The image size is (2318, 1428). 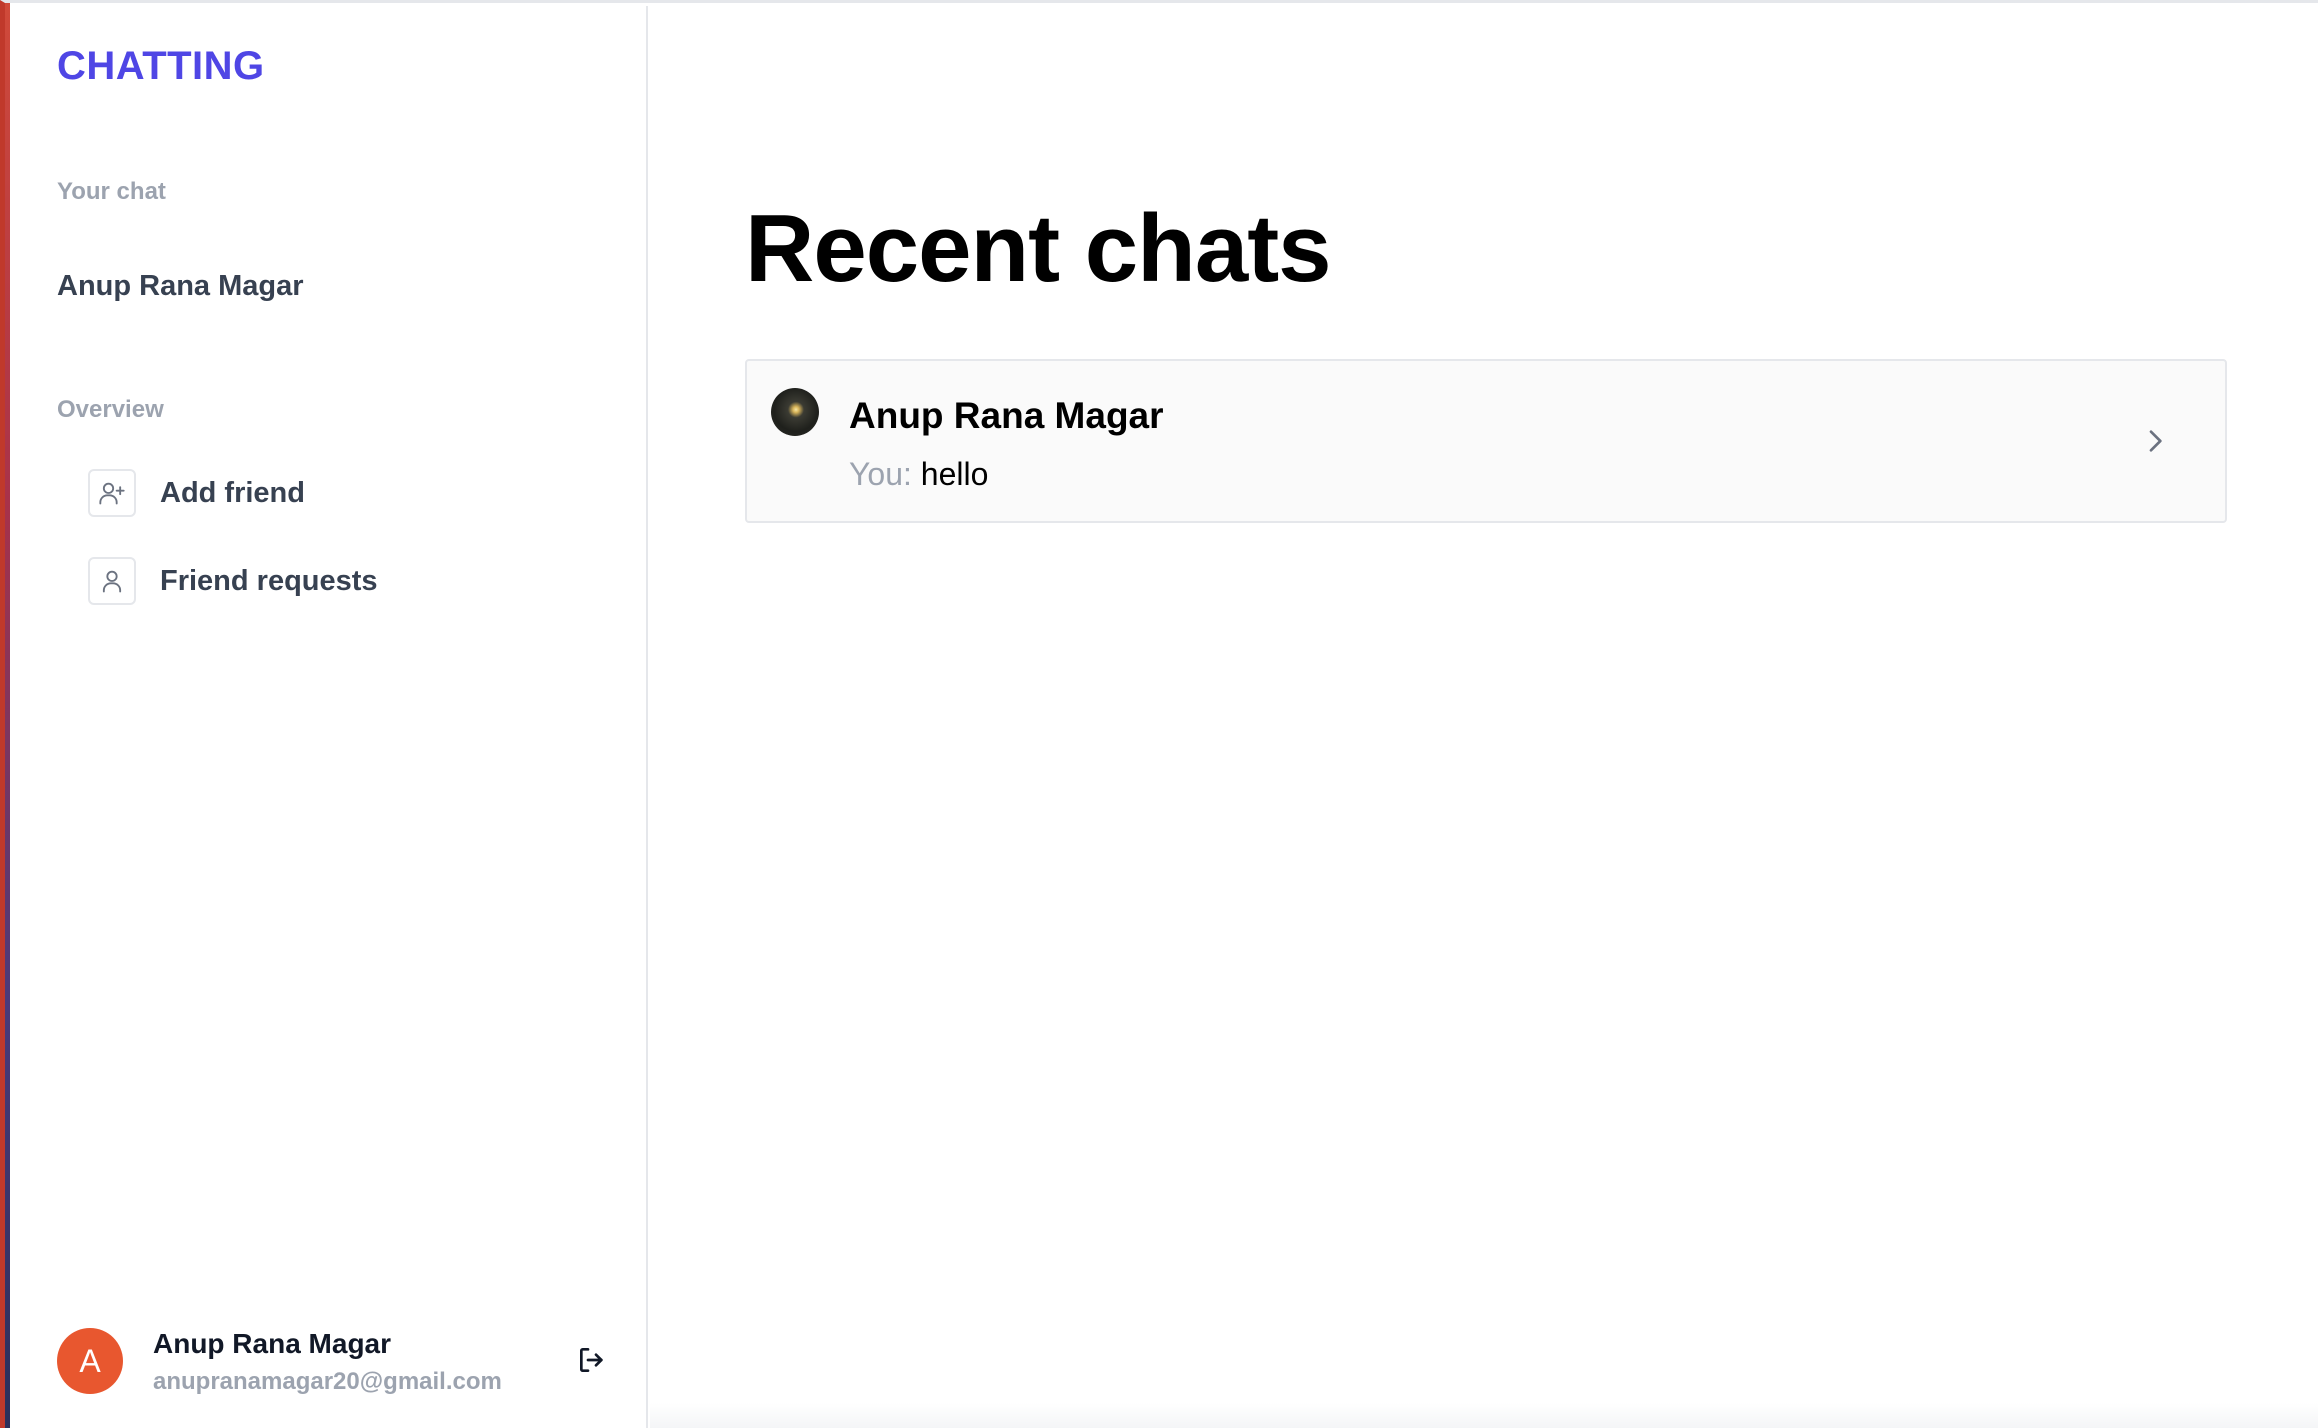 I want to click on page-title: Recent chats, so click(x=1038, y=248).